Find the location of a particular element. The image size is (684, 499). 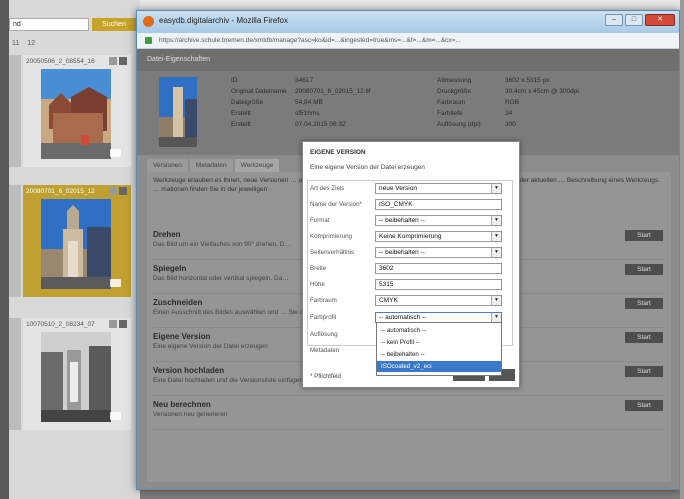

info-value: 20080701_6_02015_12.tif is located at coordinates (333, 91).